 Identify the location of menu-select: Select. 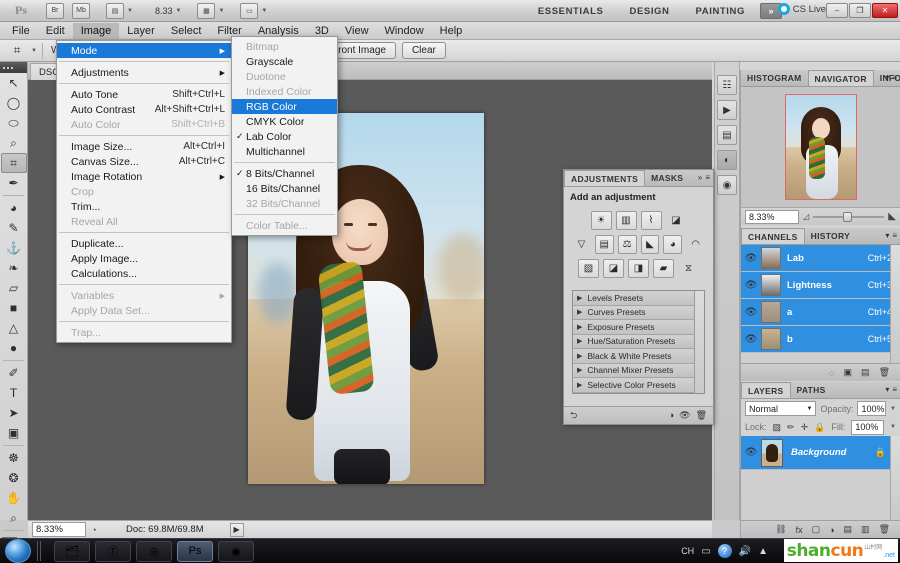
(186, 31).